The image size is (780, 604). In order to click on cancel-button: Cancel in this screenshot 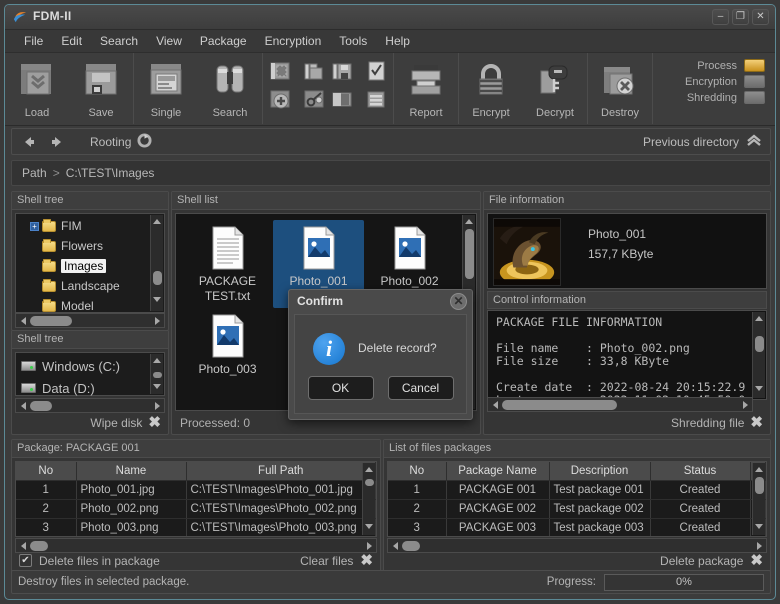, I will do `click(420, 388)`.